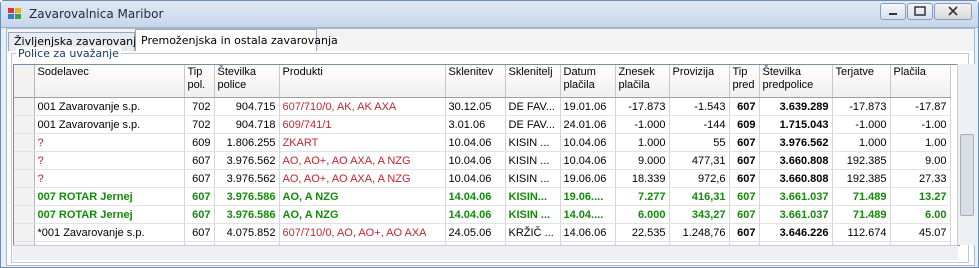 This screenshot has width=979, height=268. What do you see at coordinates (699, 196) in the screenshot?
I see `table-cell: 416,31` at bounding box center [699, 196].